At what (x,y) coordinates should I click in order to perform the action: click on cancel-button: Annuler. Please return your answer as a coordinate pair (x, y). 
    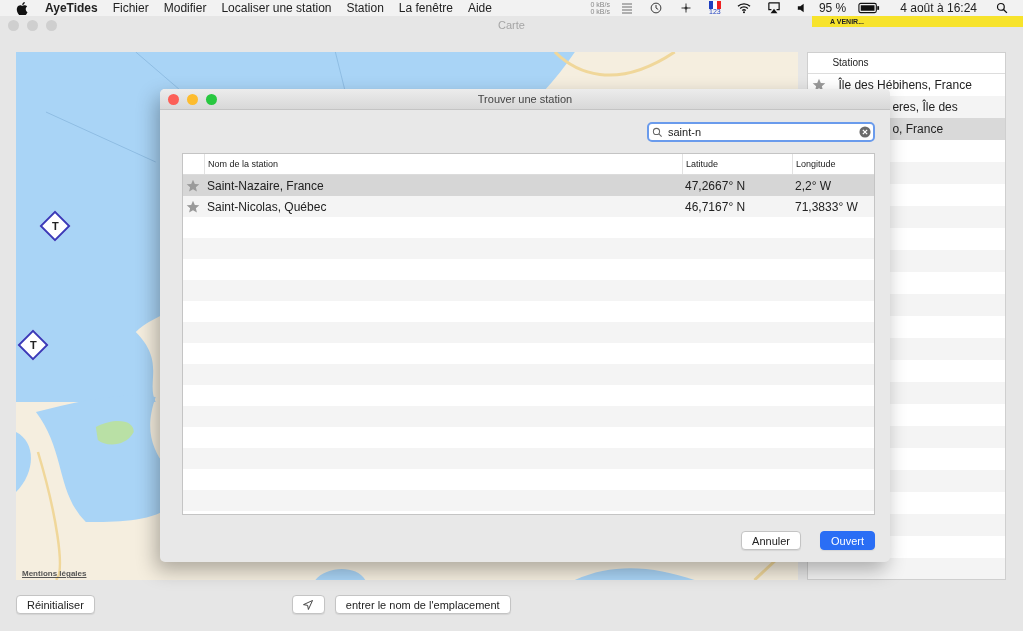
    Looking at the image, I should click on (771, 540).